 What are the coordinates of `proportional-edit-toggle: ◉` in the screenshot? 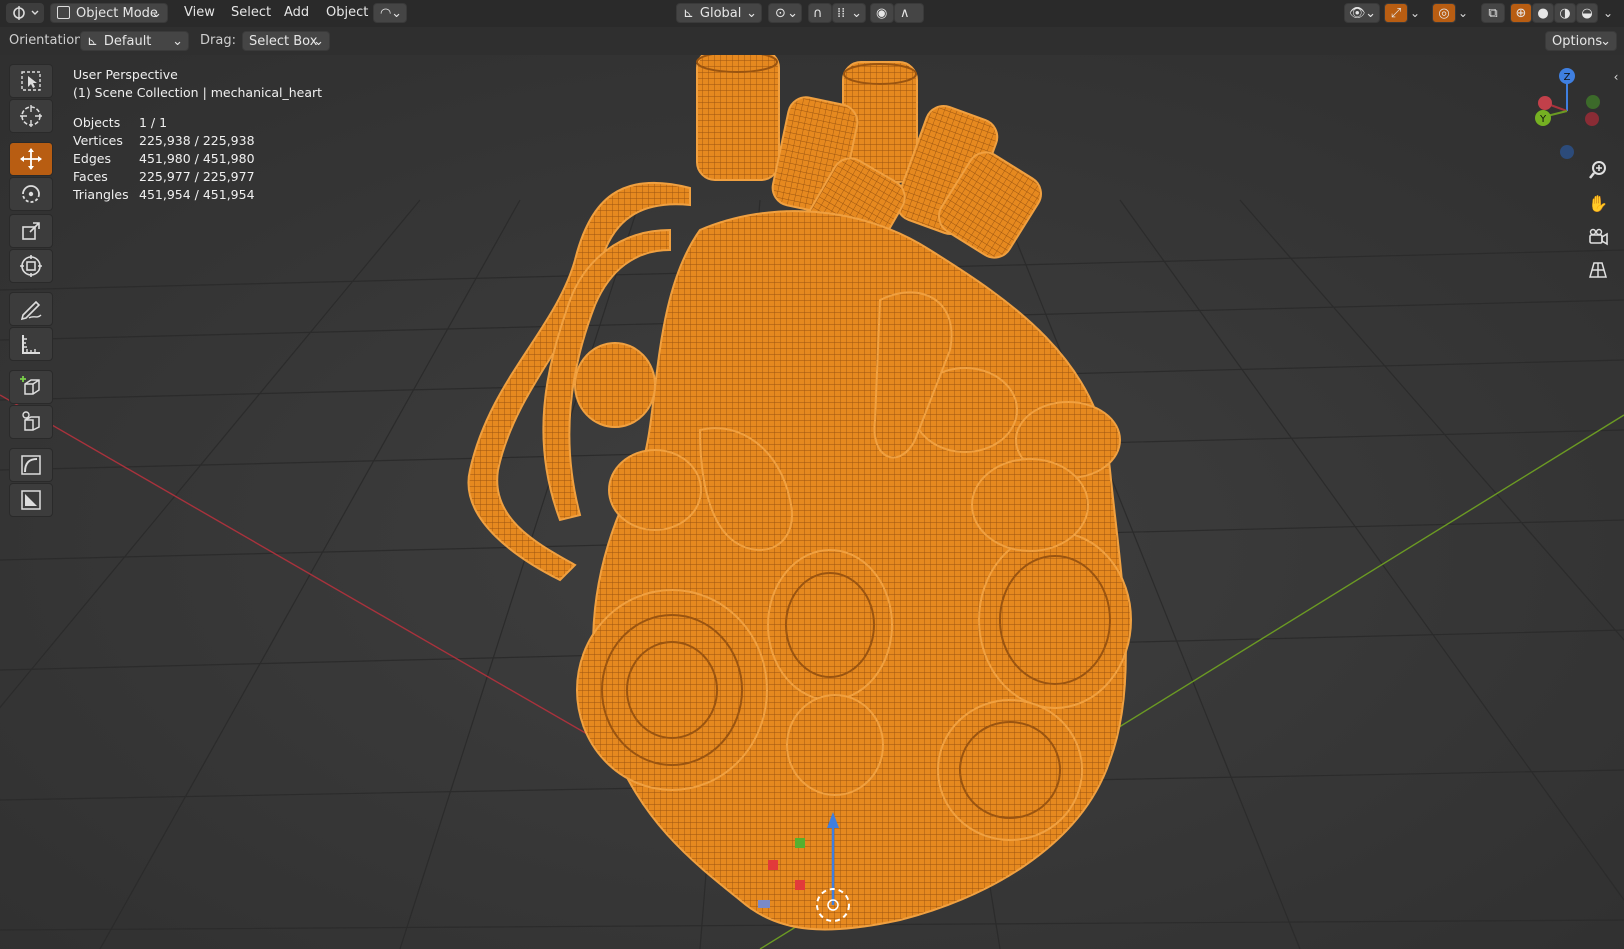 It's located at (882, 13).